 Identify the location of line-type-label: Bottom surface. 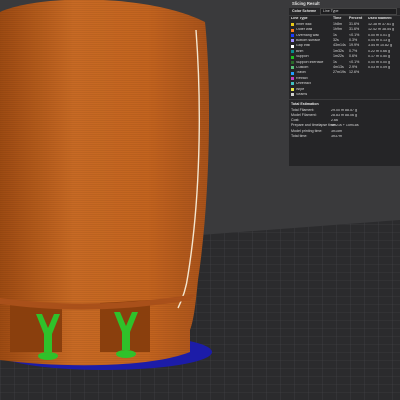
(308, 41).